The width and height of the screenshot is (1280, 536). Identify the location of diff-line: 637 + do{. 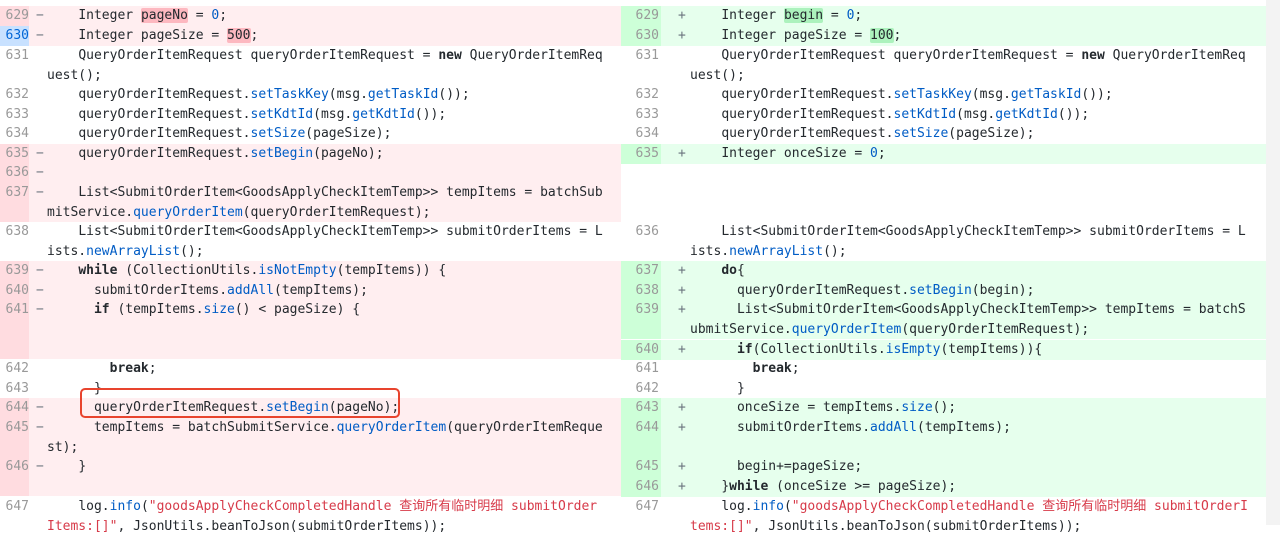
(943, 271).